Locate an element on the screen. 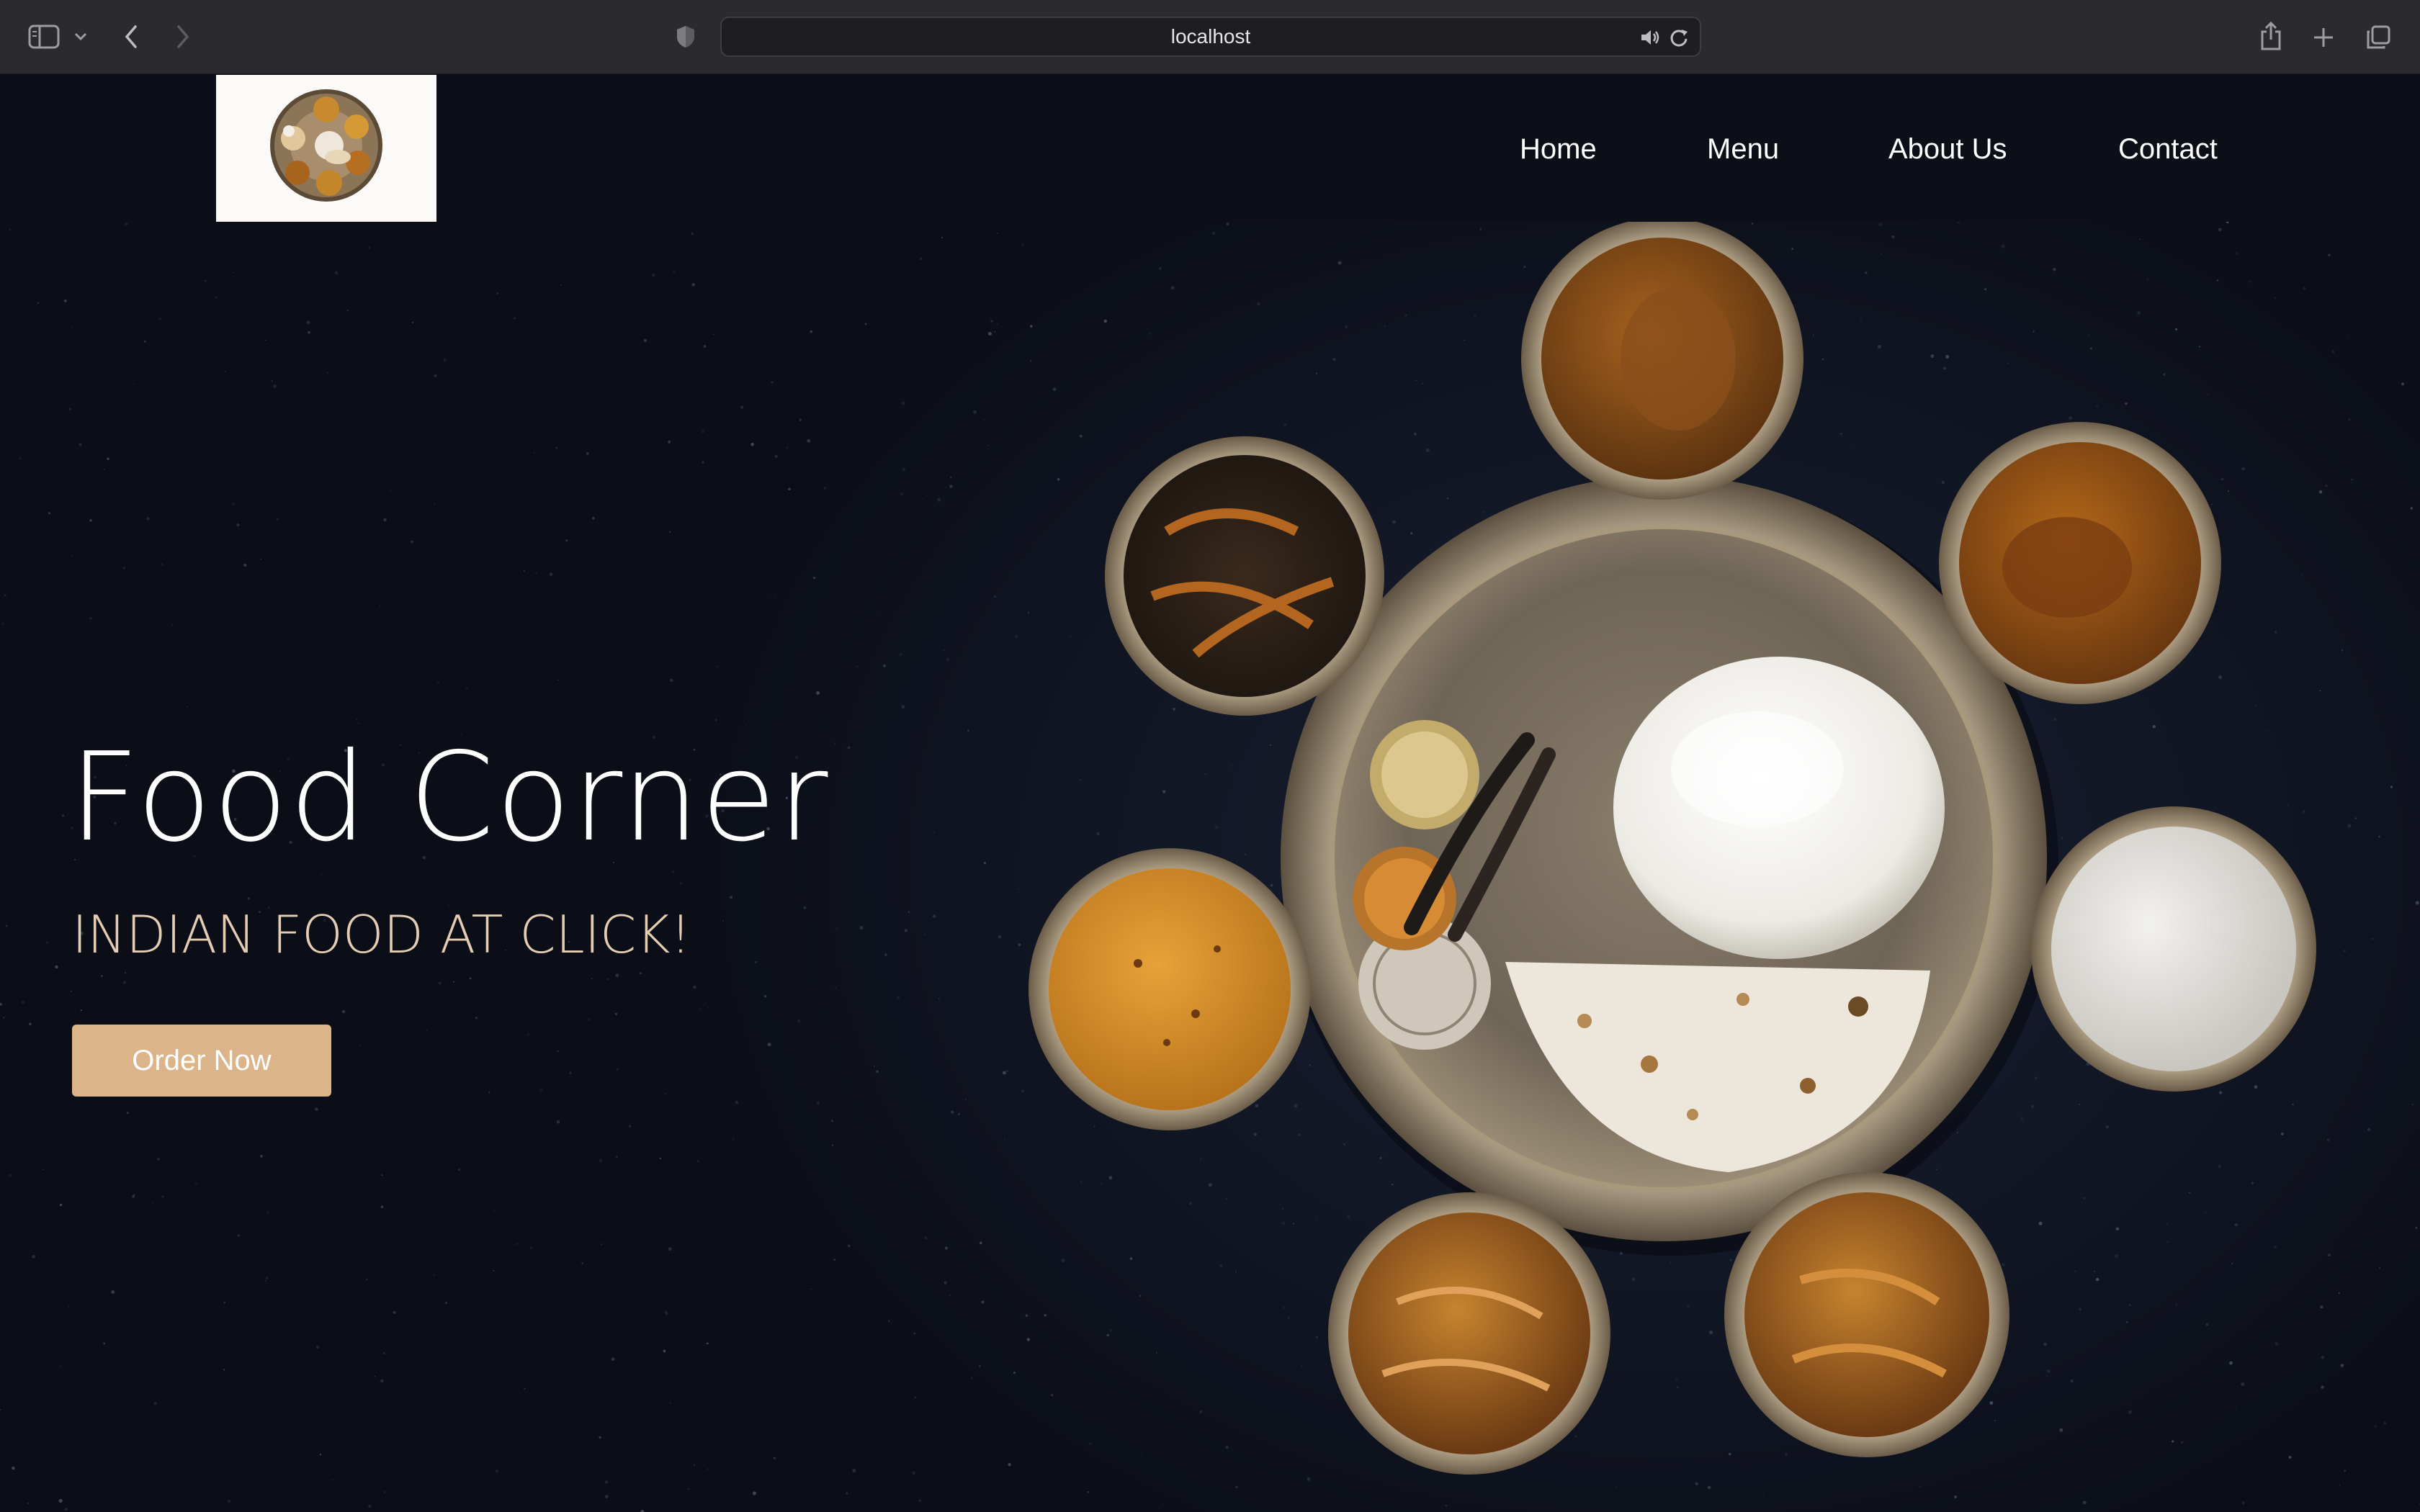  sidebar-icon is located at coordinates (44, 37).